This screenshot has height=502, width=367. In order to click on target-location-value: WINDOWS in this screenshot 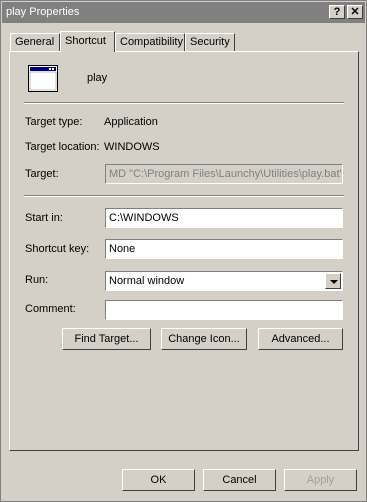, I will do `click(132, 147)`.